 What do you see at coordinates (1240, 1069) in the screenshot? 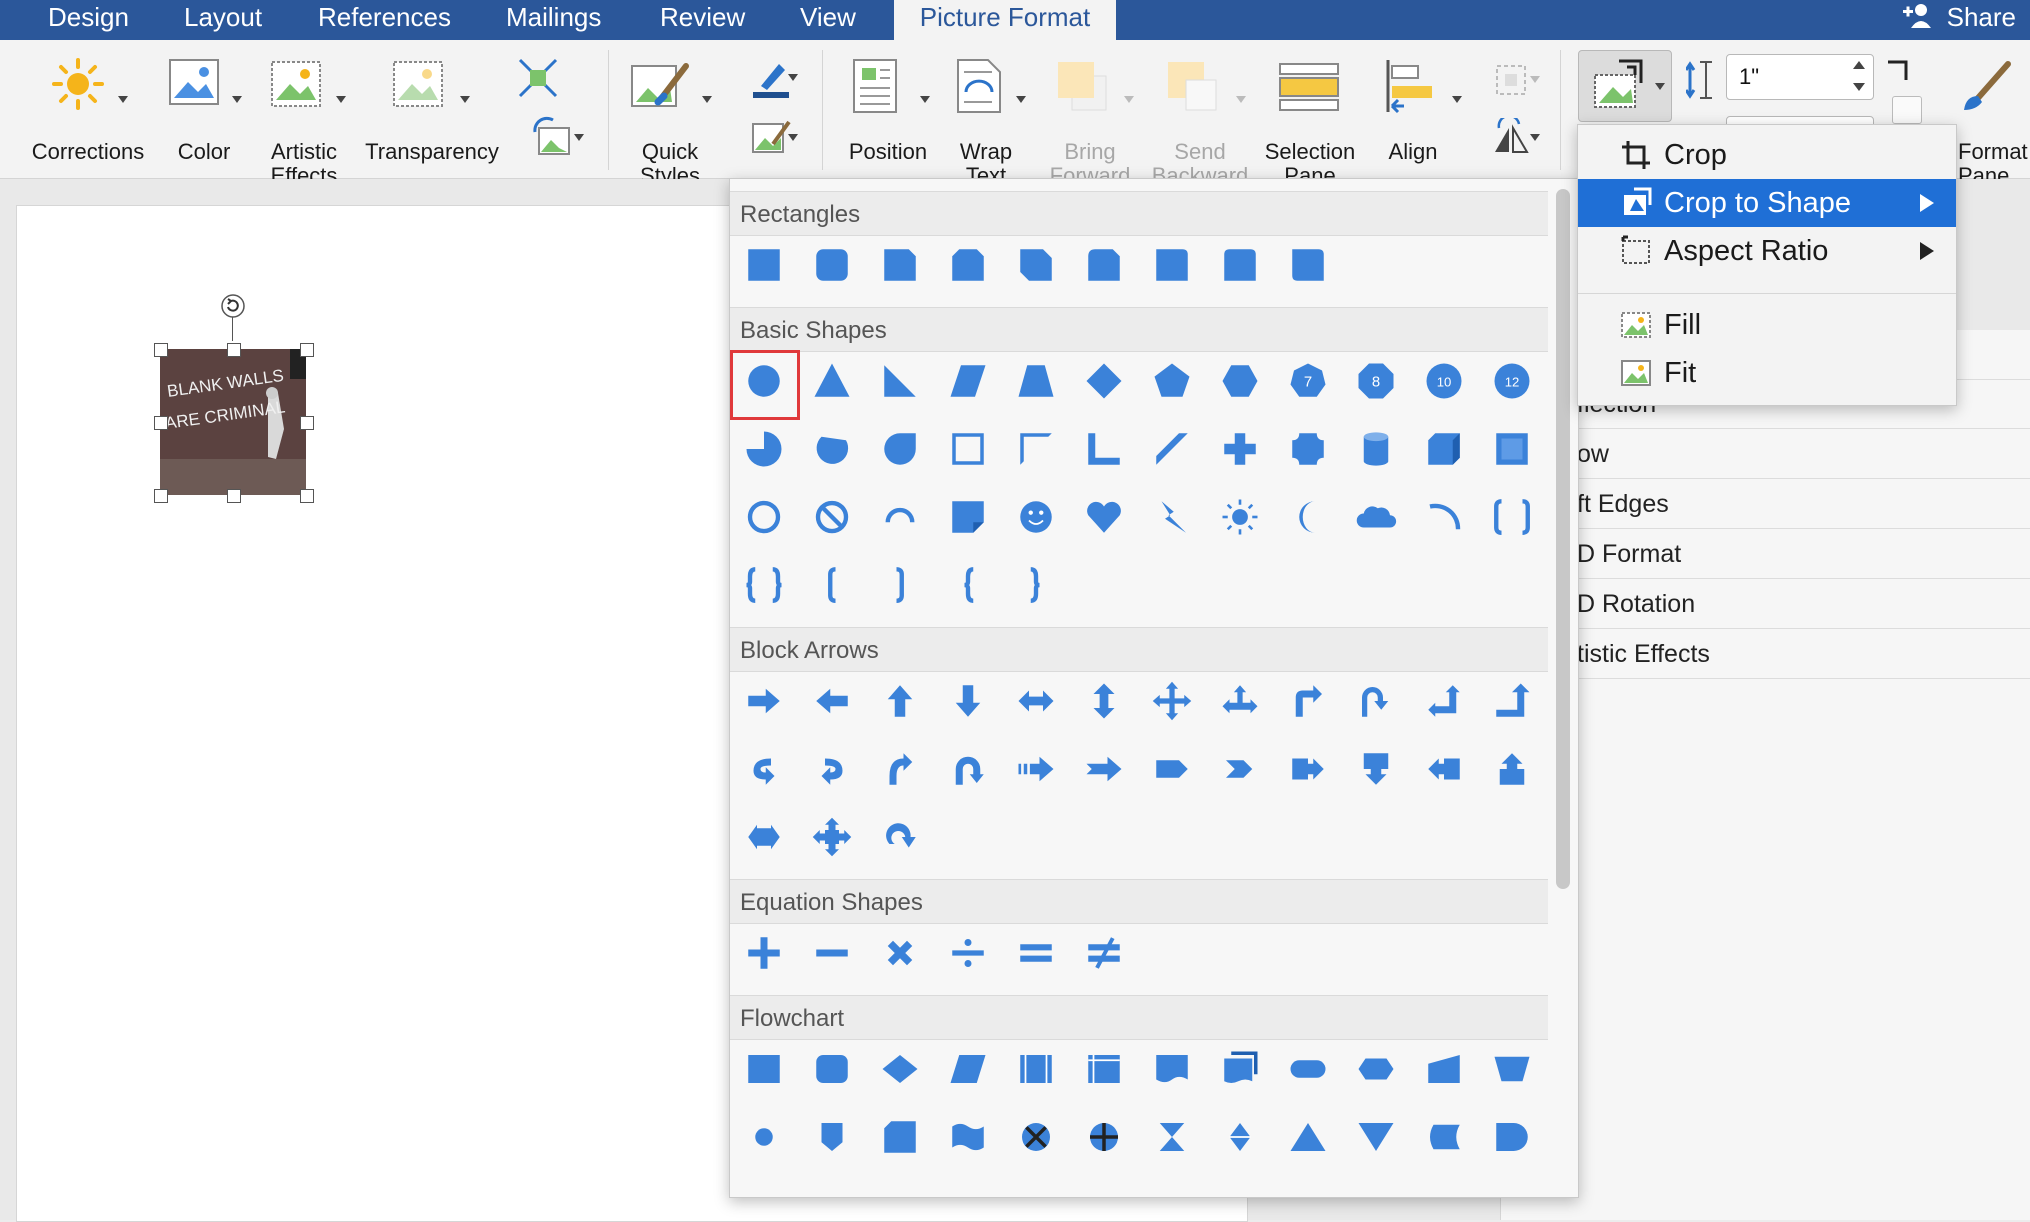
I see `shape-fc-multidoc` at bounding box center [1240, 1069].